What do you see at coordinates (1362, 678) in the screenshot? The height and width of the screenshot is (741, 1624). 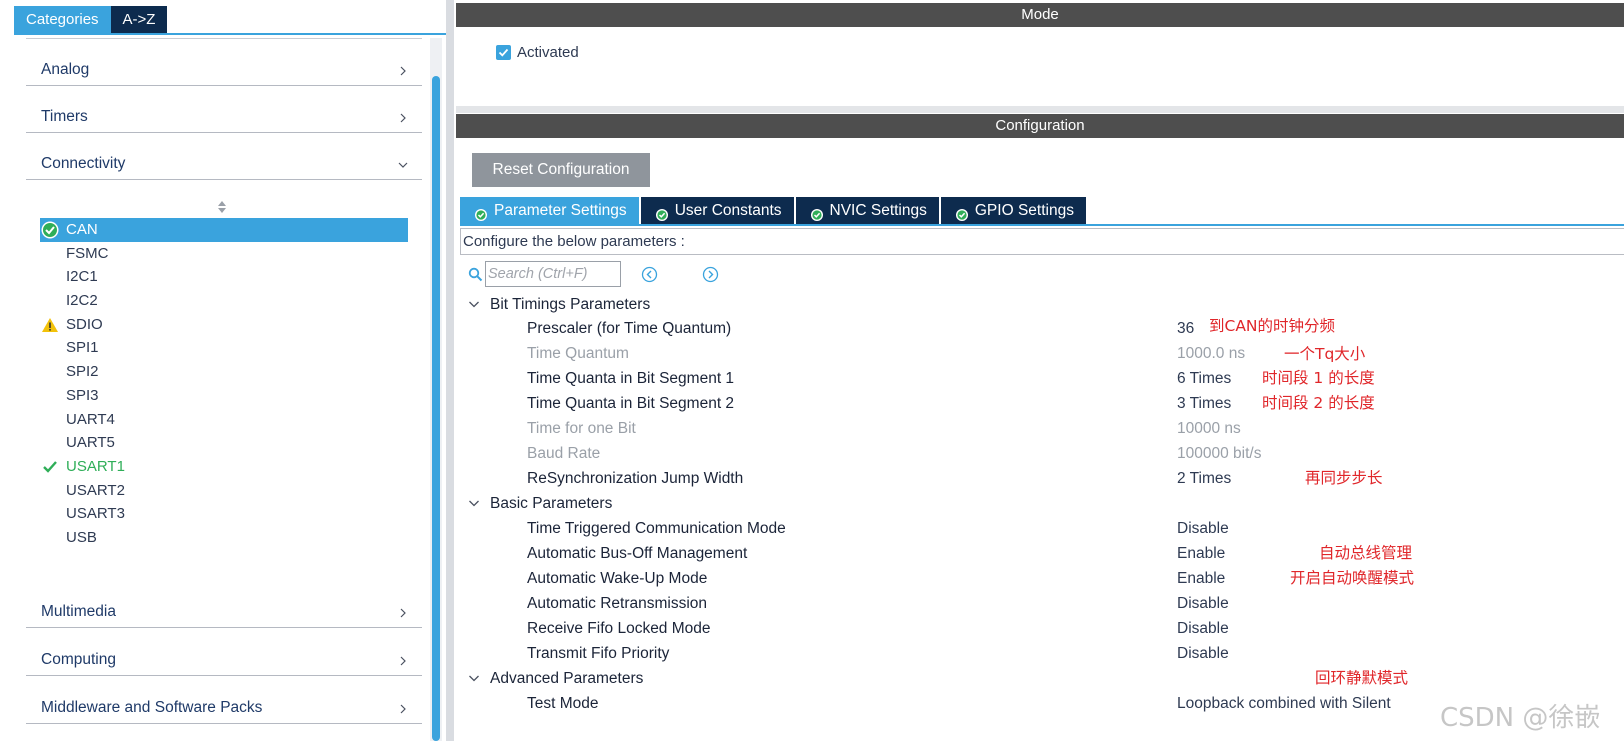 I see `annotation-test-mode: 回环静默模式` at bounding box center [1362, 678].